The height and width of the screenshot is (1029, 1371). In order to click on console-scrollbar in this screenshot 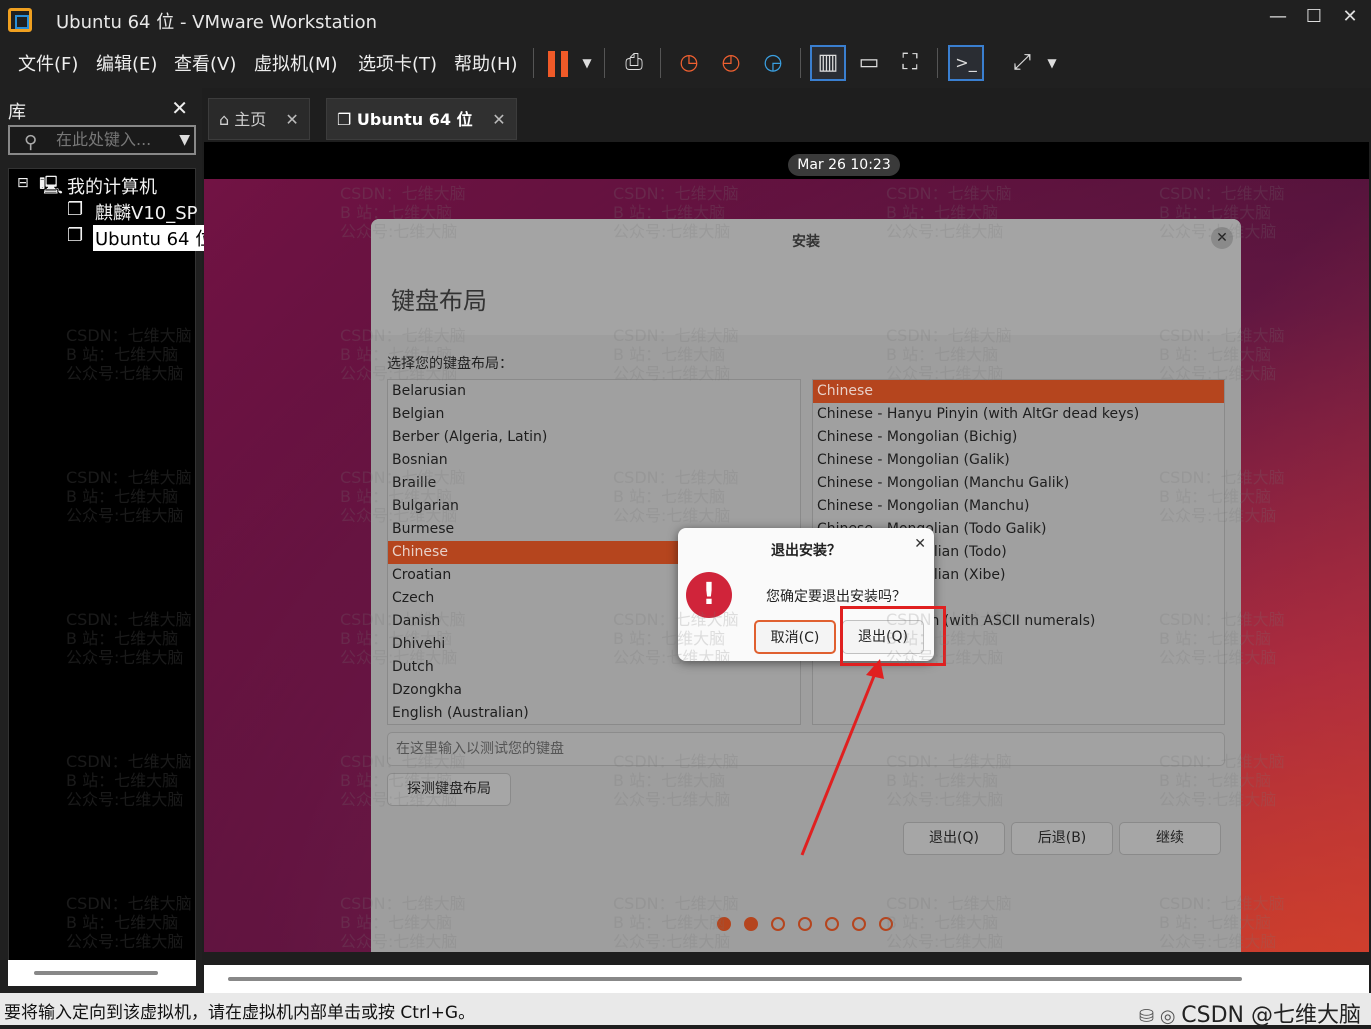, I will do `click(786, 979)`.